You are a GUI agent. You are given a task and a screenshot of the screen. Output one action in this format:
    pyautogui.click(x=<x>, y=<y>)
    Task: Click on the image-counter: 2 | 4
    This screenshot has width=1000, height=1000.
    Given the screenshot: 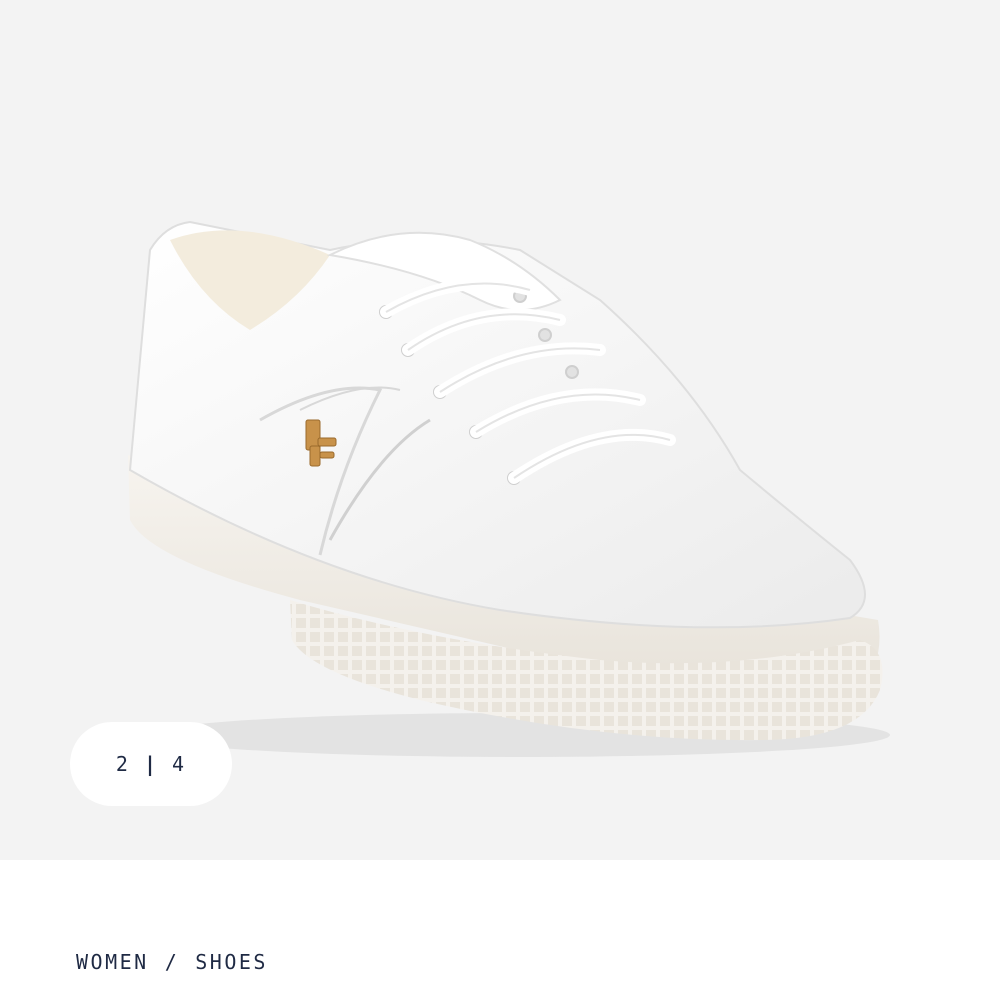 What is the action you would take?
    pyautogui.click(x=151, y=764)
    